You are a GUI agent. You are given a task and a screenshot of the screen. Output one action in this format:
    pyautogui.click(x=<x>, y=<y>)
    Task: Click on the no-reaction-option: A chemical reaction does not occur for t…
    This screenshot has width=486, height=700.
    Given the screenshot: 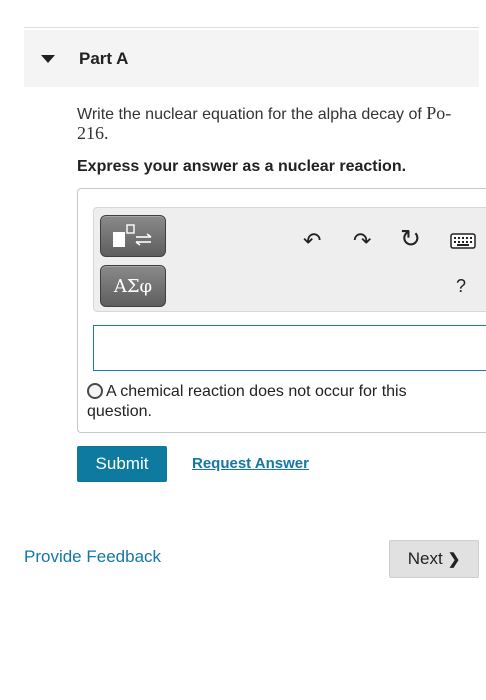 What is the action you would take?
    pyautogui.click(x=267, y=402)
    